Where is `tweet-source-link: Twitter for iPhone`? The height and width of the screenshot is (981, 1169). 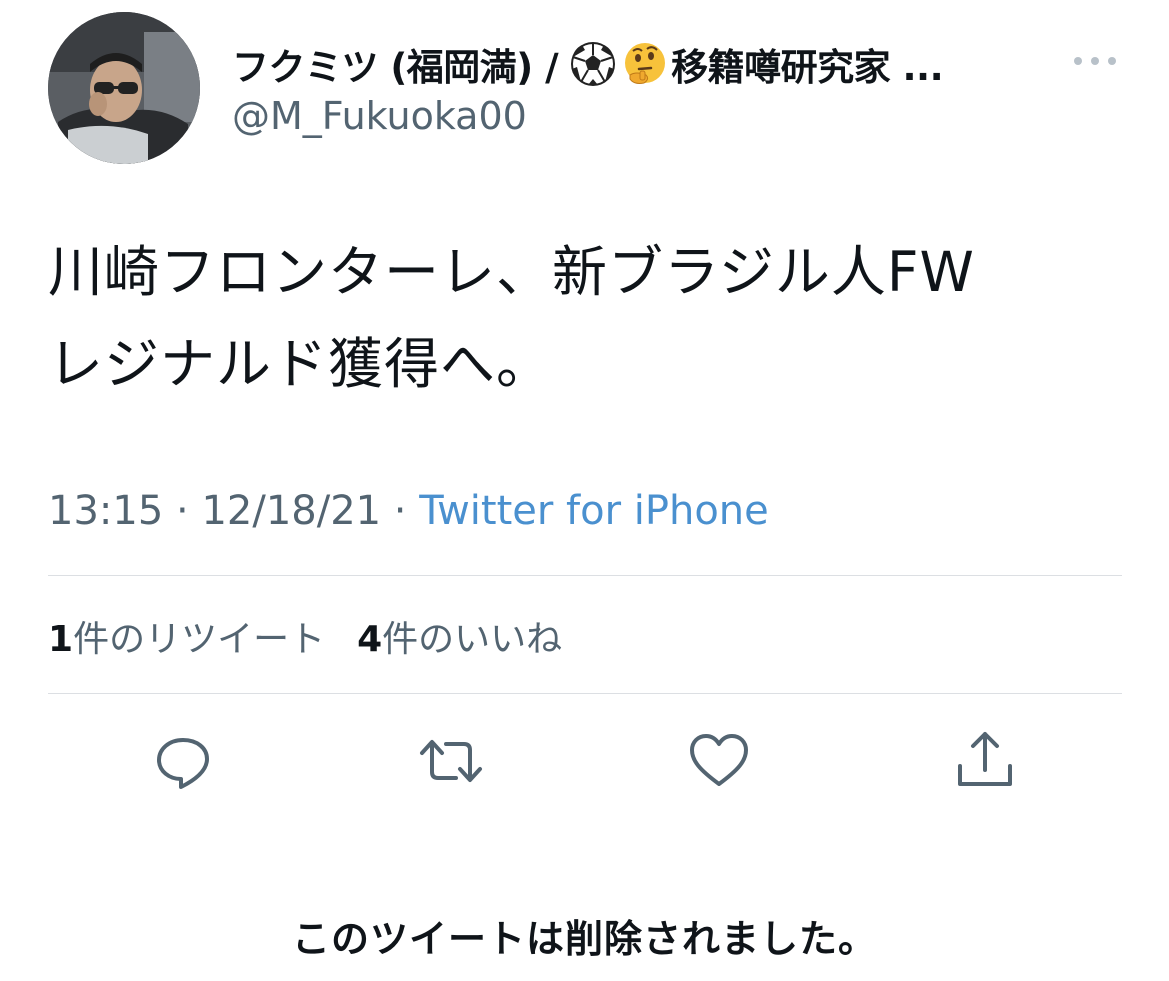 tweet-source-link: Twitter for iPhone is located at coordinates (594, 511).